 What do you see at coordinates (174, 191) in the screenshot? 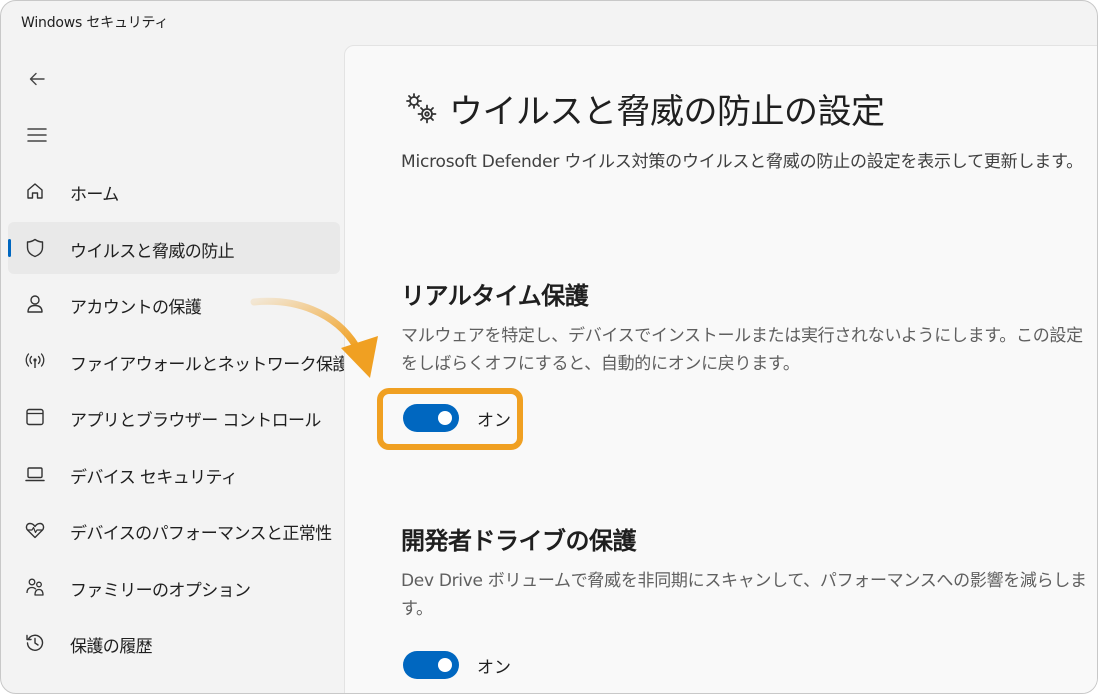
I see `sidebar-item-home: ホーム` at bounding box center [174, 191].